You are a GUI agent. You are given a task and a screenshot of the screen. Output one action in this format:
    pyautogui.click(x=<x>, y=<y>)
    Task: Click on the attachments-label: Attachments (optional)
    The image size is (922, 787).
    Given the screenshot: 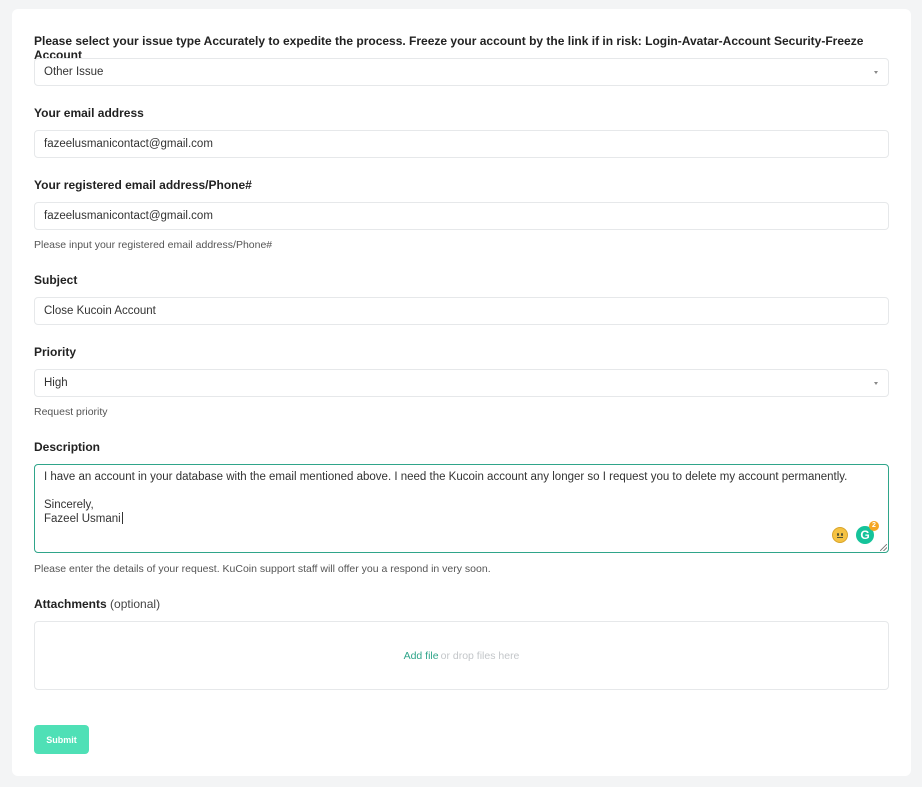 What is the action you would take?
    pyautogui.click(x=97, y=604)
    